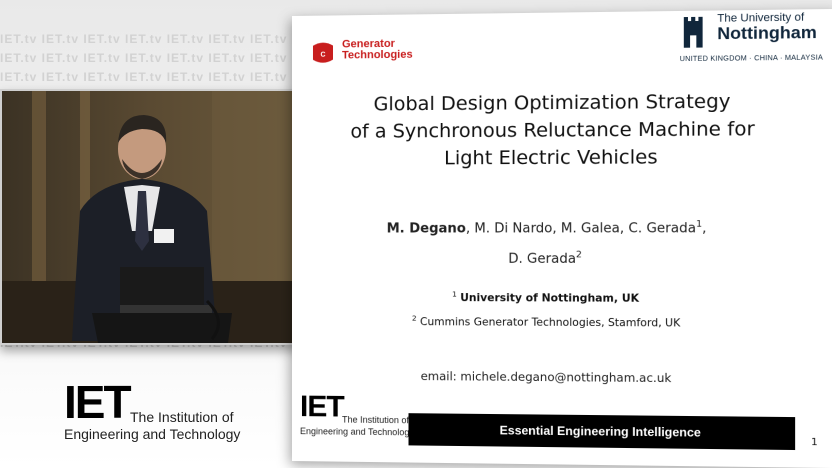  I want to click on slide-email: email: michele.degano@nottingham.ac.uk, so click(546, 377).